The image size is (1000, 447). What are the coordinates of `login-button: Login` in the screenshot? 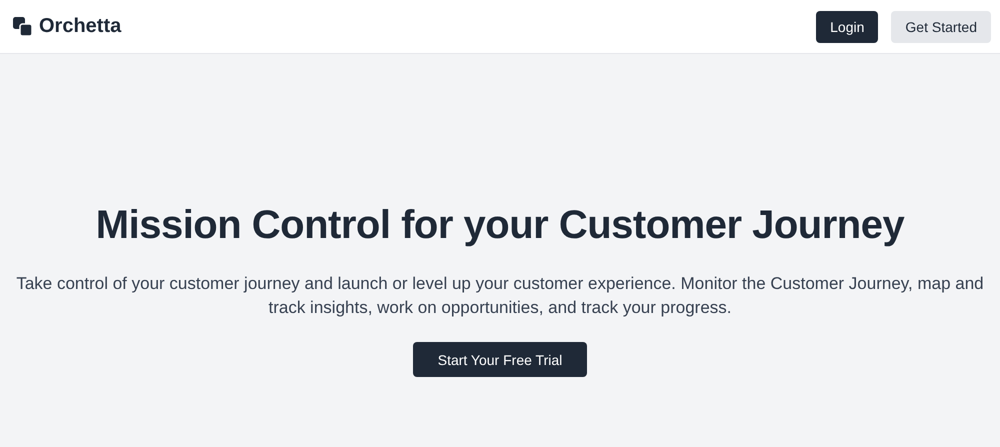 It's located at (847, 26).